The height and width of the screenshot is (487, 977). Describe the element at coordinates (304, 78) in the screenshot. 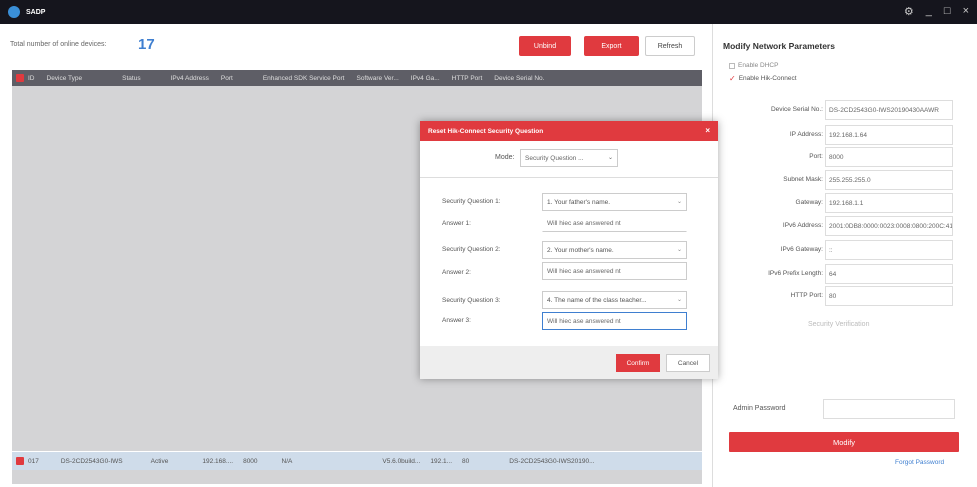

I see `col-enhanced-sdk: Enhanced SDK Service Port` at that location.